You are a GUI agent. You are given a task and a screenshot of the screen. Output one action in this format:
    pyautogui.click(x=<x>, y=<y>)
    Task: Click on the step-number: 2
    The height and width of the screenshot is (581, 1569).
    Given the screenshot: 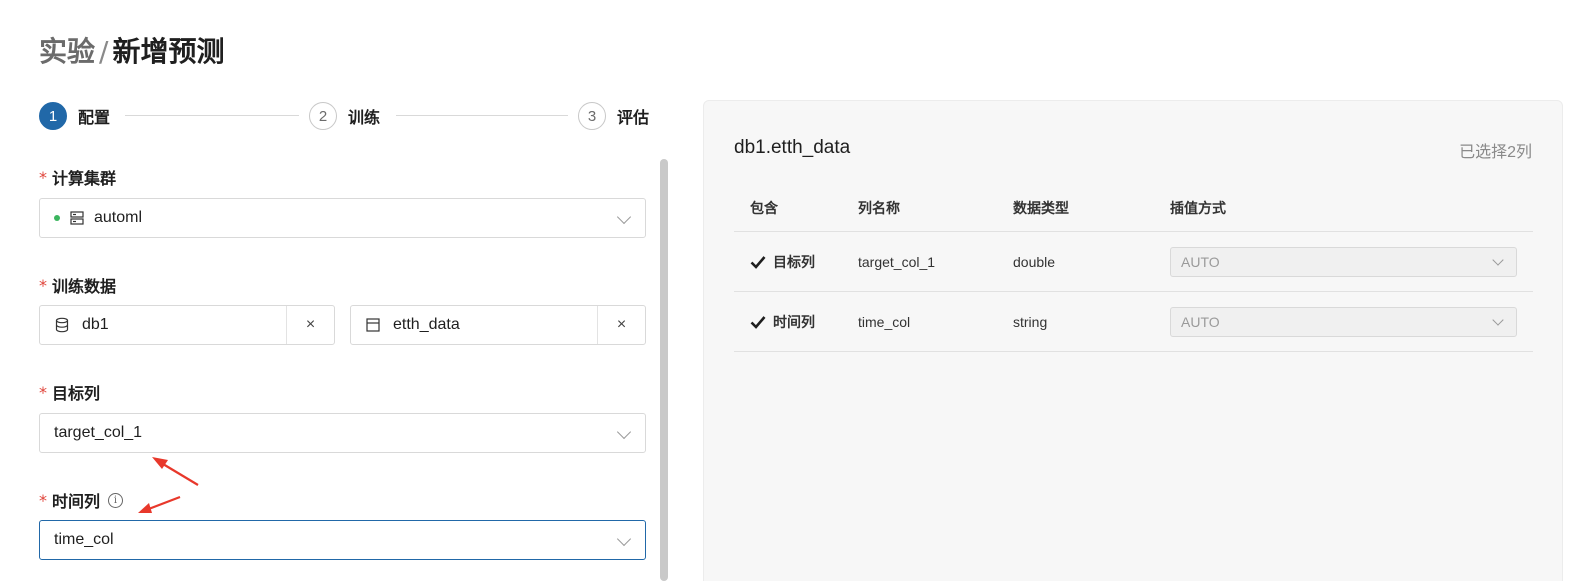 What is the action you would take?
    pyautogui.click(x=323, y=116)
    